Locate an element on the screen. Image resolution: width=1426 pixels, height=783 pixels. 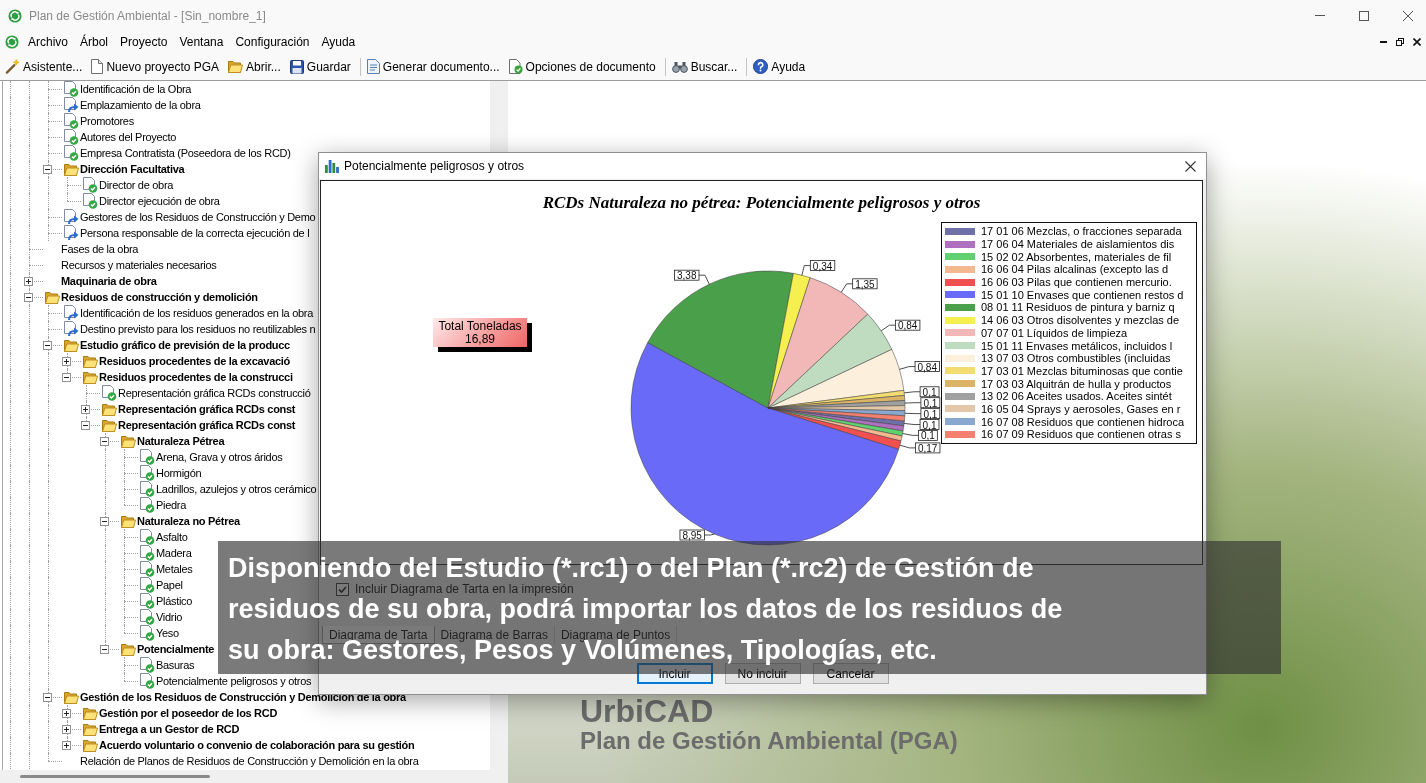
tree-item: Yeso is located at coordinates (167, 633).